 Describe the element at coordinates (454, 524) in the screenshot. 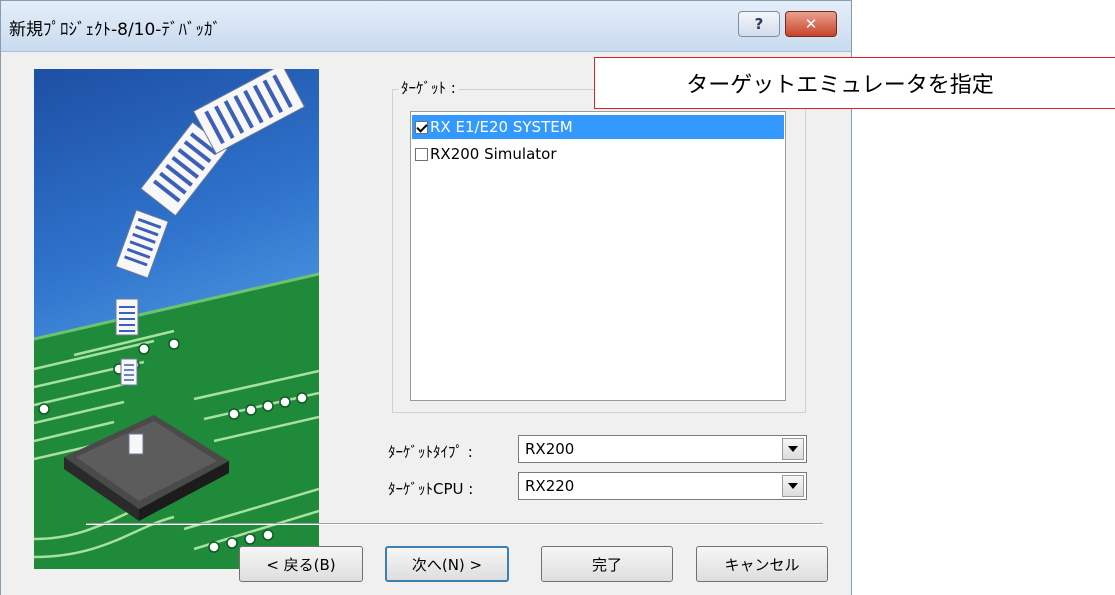

I see `button-separator` at that location.